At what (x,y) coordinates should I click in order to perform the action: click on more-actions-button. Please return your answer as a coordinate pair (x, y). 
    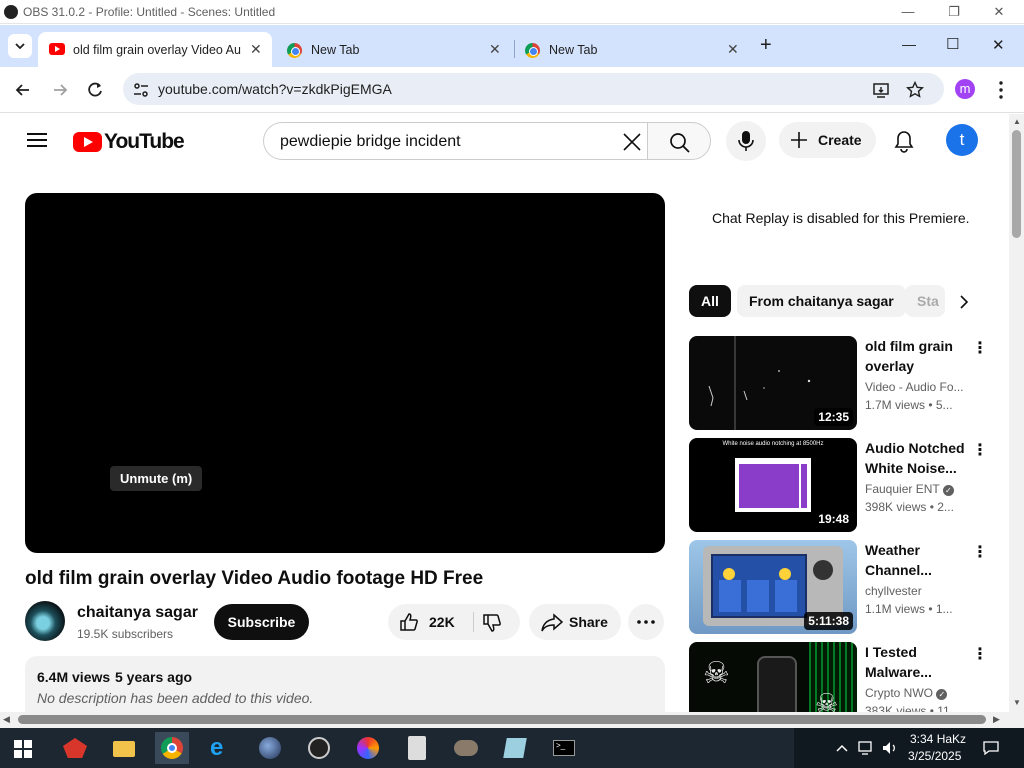
    Looking at the image, I should click on (646, 622).